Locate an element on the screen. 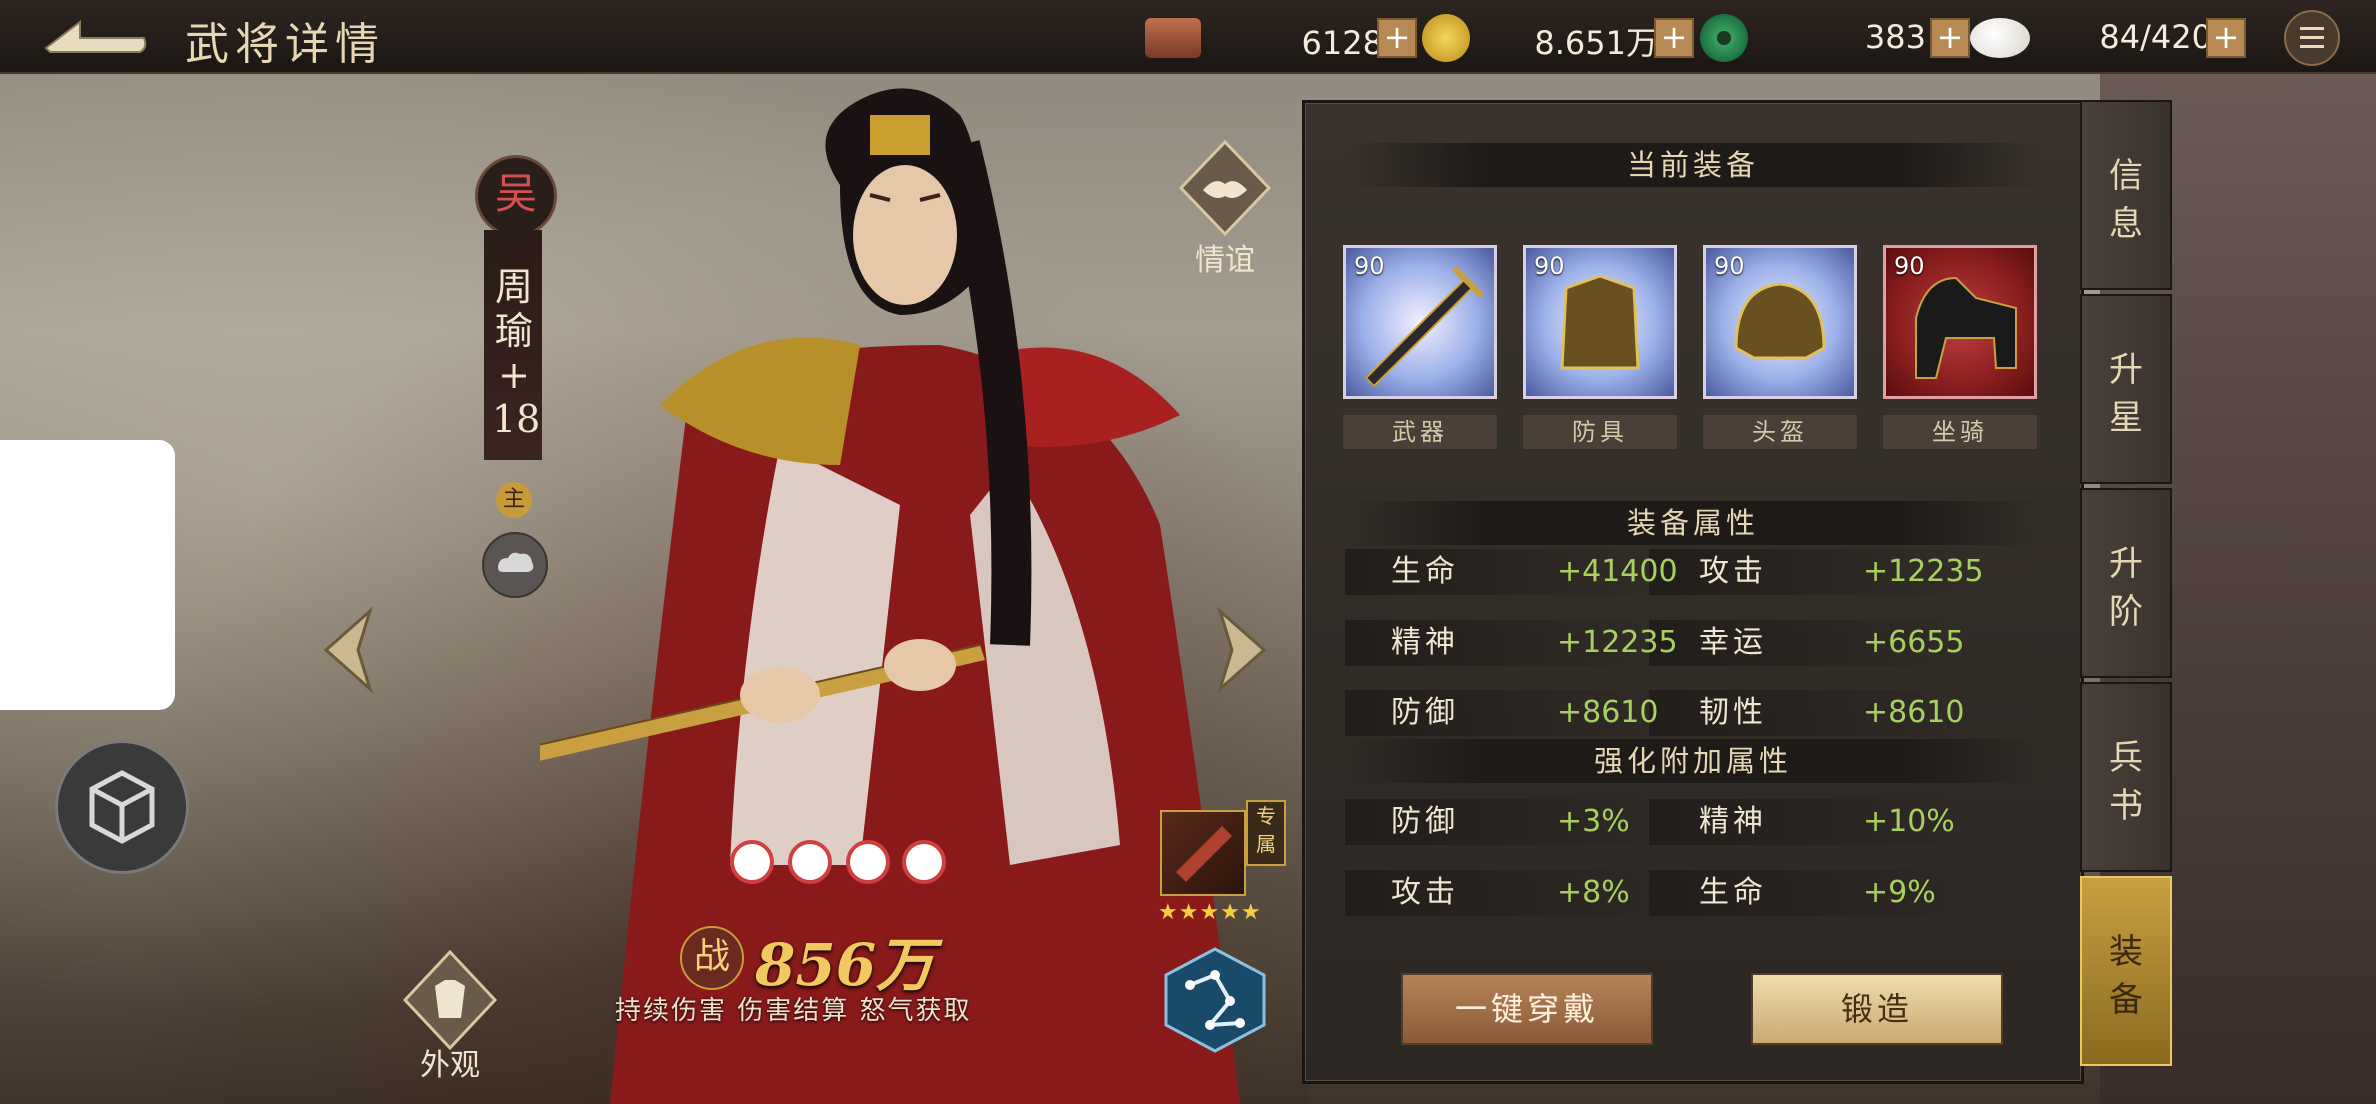 The image size is (2376, 1104). bonus-row: 防御 +3% 精神 +10% is located at coordinates (1693, 822).